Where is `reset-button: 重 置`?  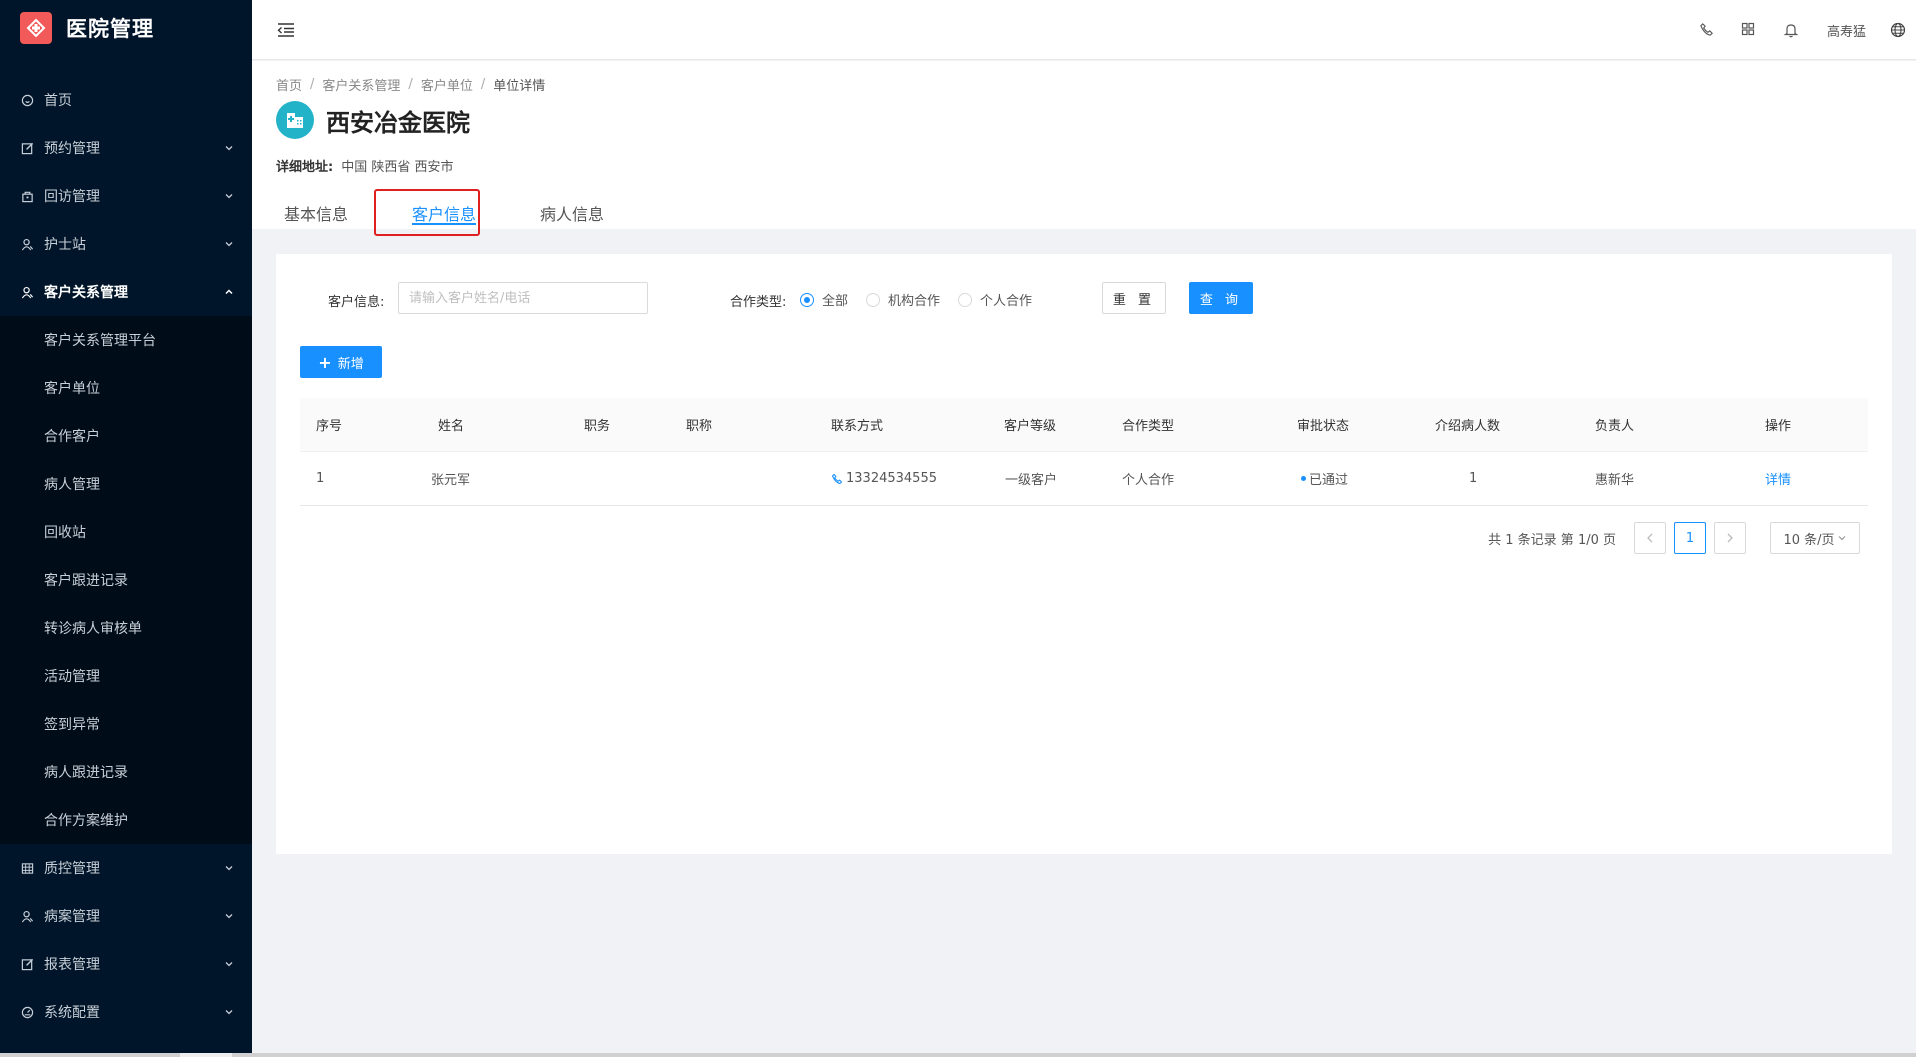 reset-button: 重 置 is located at coordinates (1134, 298).